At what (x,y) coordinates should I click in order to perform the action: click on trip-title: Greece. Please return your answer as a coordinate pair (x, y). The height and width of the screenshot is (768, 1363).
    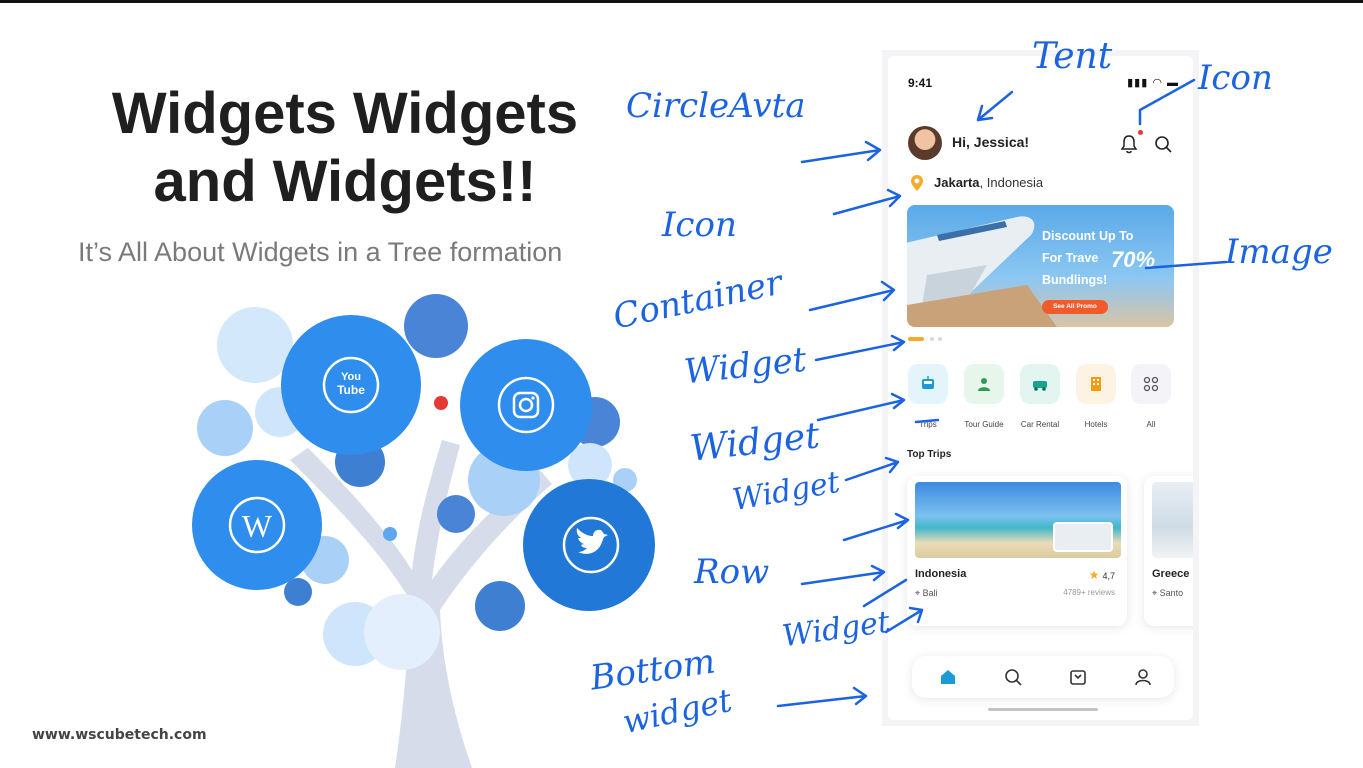
    Looking at the image, I should click on (1171, 574).